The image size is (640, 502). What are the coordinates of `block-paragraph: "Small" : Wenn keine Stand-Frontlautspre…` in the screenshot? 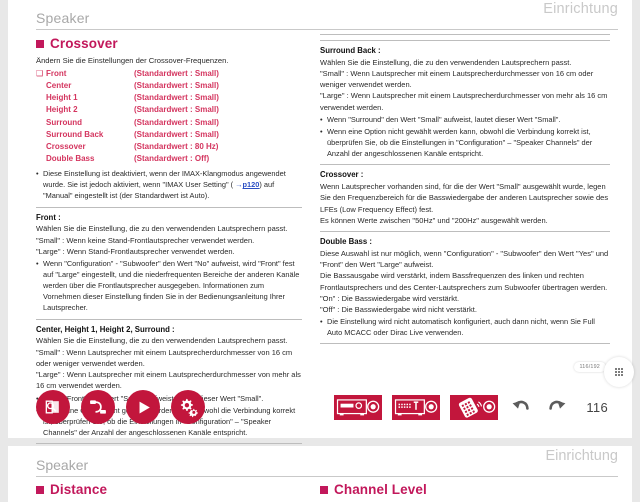 It's located at (145, 240).